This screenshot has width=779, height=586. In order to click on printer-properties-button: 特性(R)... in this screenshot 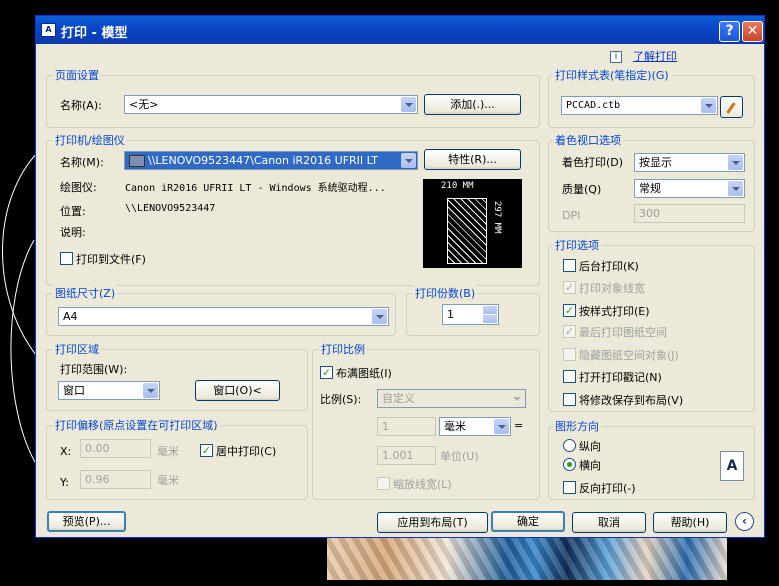, I will do `click(472, 159)`.